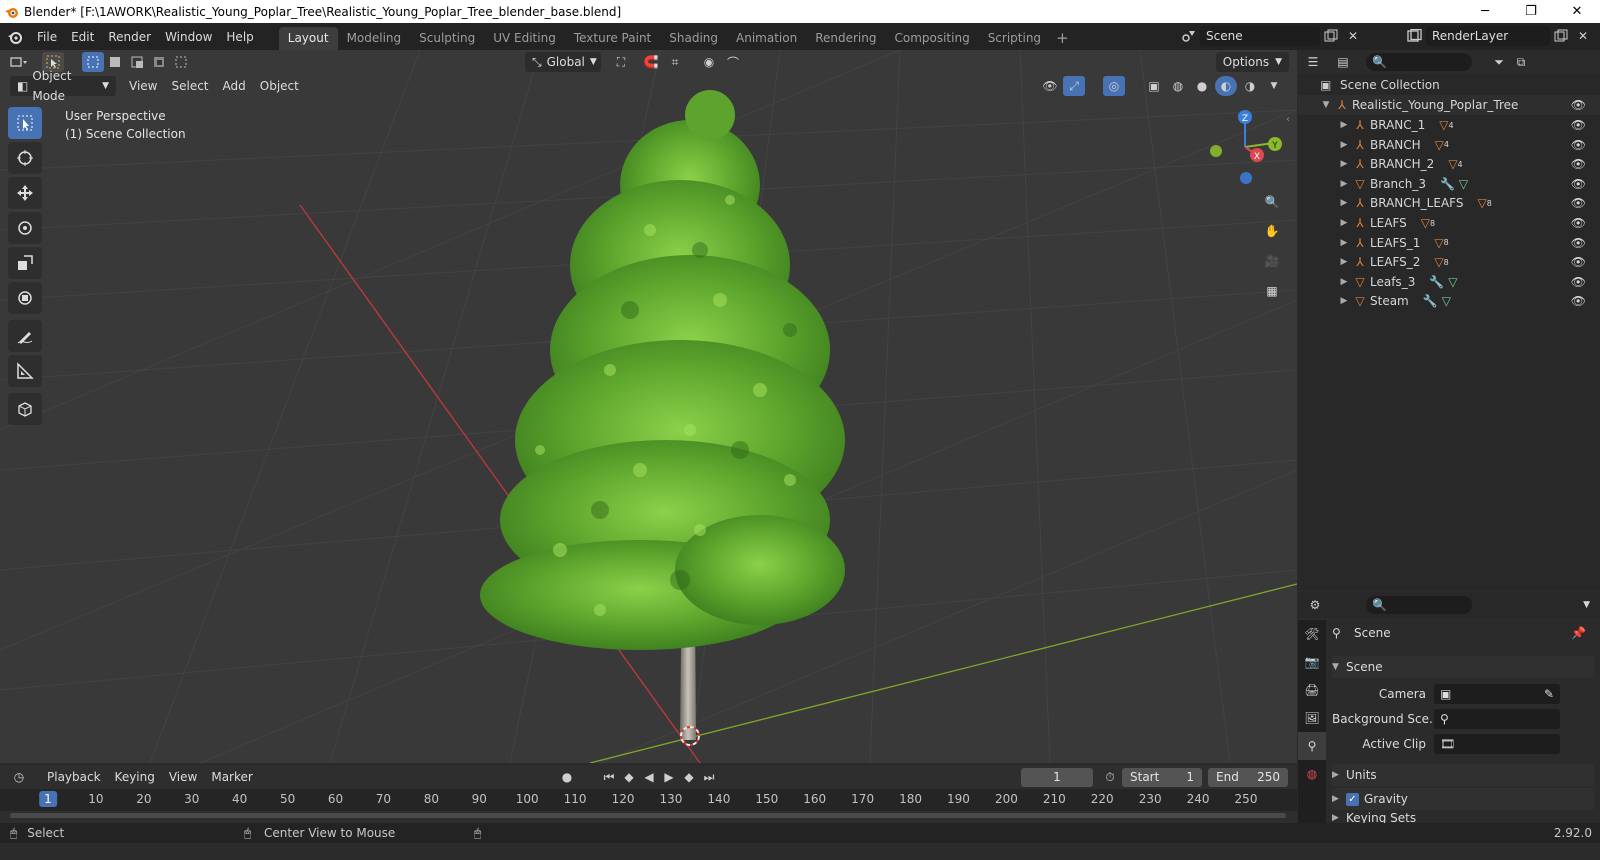 The width and height of the screenshot is (1600, 860). What do you see at coordinates (1312, 634) in the screenshot?
I see `tab-tool: 🛠` at bounding box center [1312, 634].